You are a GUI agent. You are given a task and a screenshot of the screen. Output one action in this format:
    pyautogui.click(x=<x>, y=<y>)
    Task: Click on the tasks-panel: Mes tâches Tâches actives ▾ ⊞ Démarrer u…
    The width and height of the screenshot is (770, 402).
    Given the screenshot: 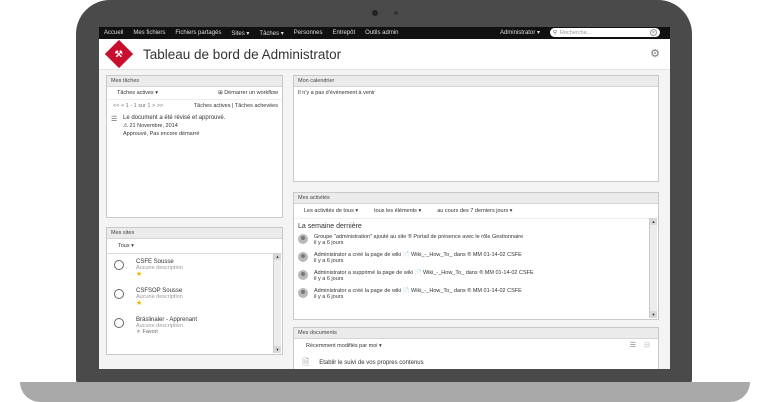 What is the action you would take?
    pyautogui.click(x=194, y=146)
    